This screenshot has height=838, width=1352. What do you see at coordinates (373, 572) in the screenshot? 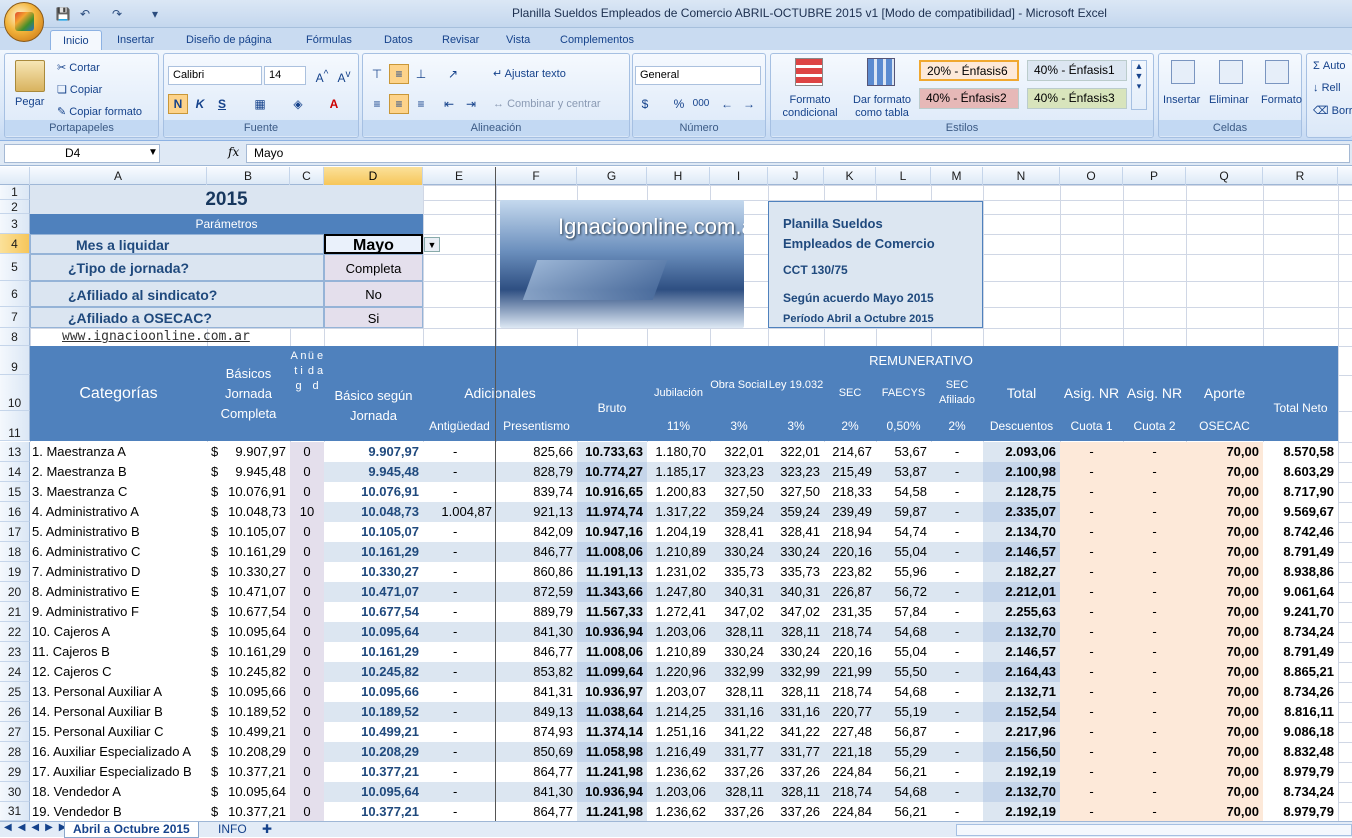
I see `basico-jornada-cell: 10.330,27` at bounding box center [373, 572].